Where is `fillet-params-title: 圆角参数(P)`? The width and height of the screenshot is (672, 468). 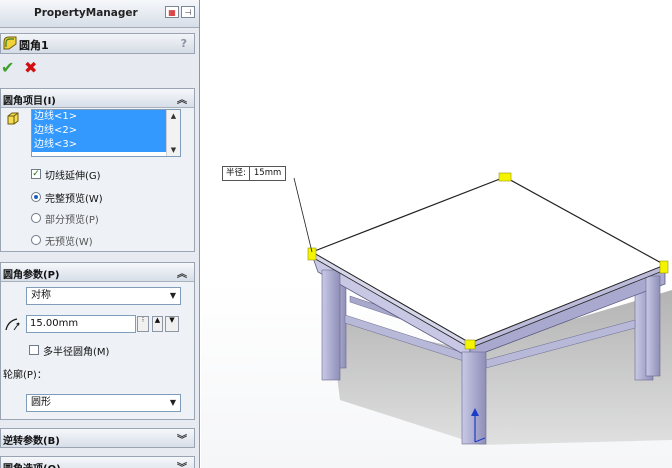 fillet-params-title: 圆角参数(P) is located at coordinates (31, 275).